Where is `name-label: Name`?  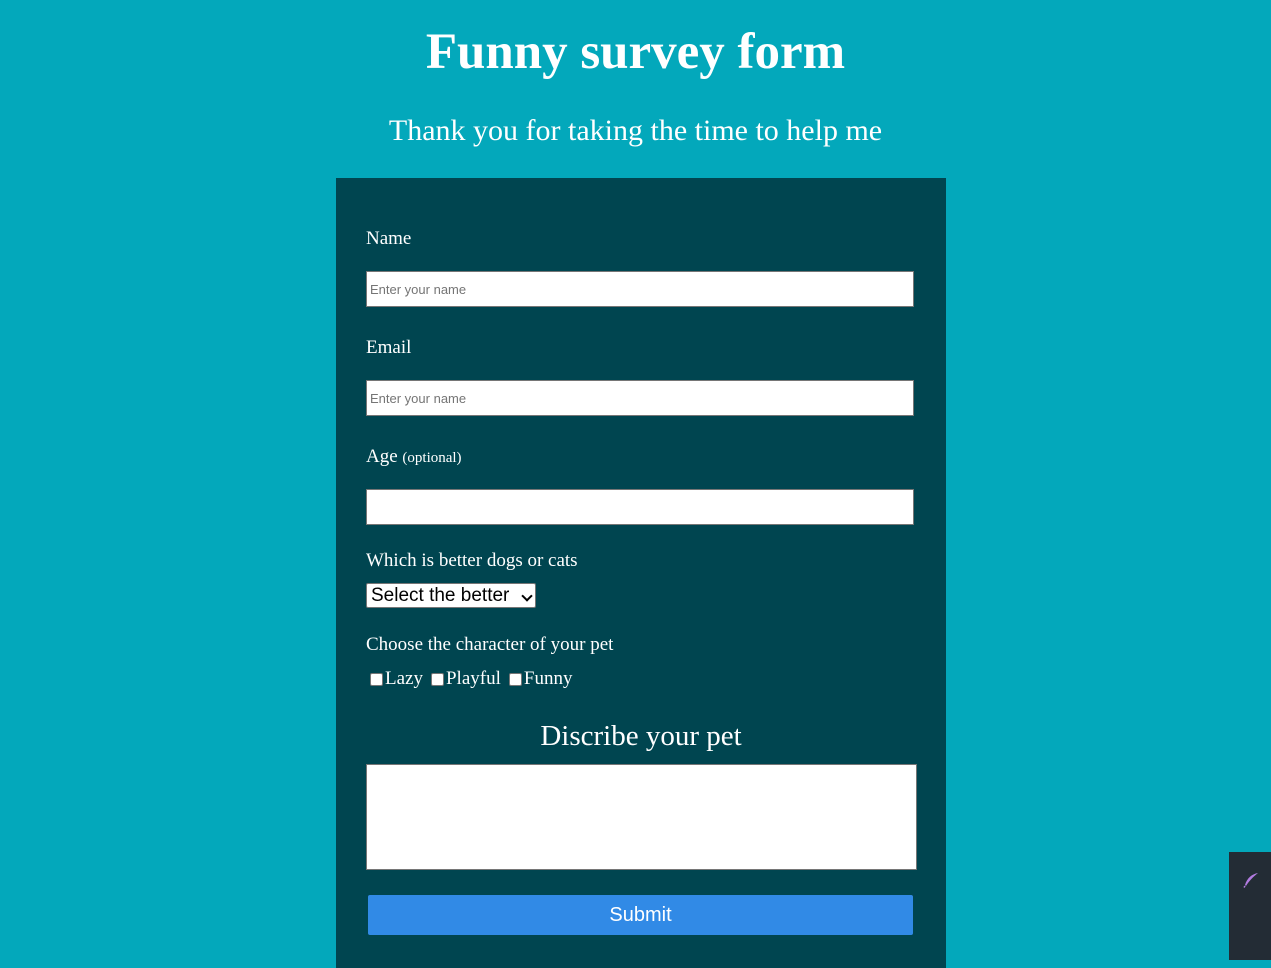 name-label: Name is located at coordinates (389, 238).